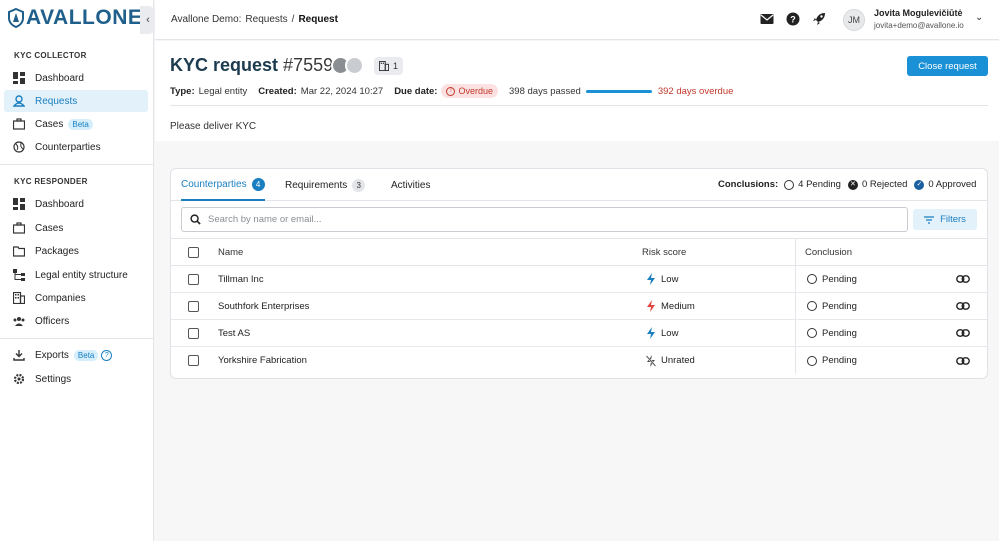 This screenshot has height=541, width=999. I want to click on close-request-button: Close request, so click(947, 66).